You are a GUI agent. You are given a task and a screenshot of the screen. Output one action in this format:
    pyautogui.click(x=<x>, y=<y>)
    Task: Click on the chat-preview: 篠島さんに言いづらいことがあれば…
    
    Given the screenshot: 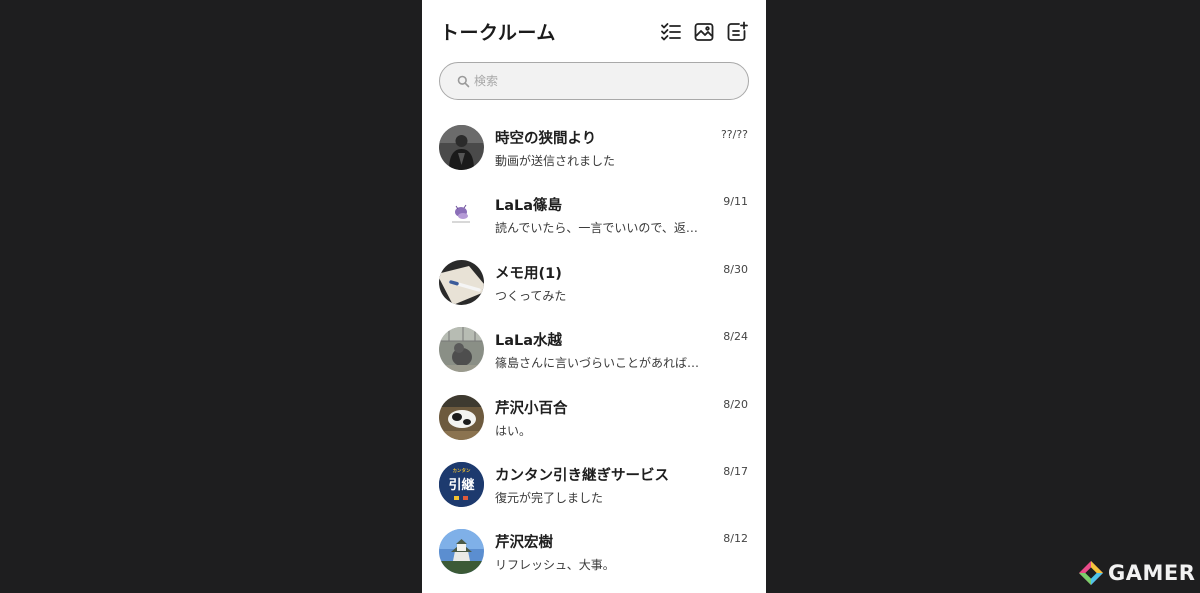 What is the action you would take?
    pyautogui.click(x=597, y=363)
    